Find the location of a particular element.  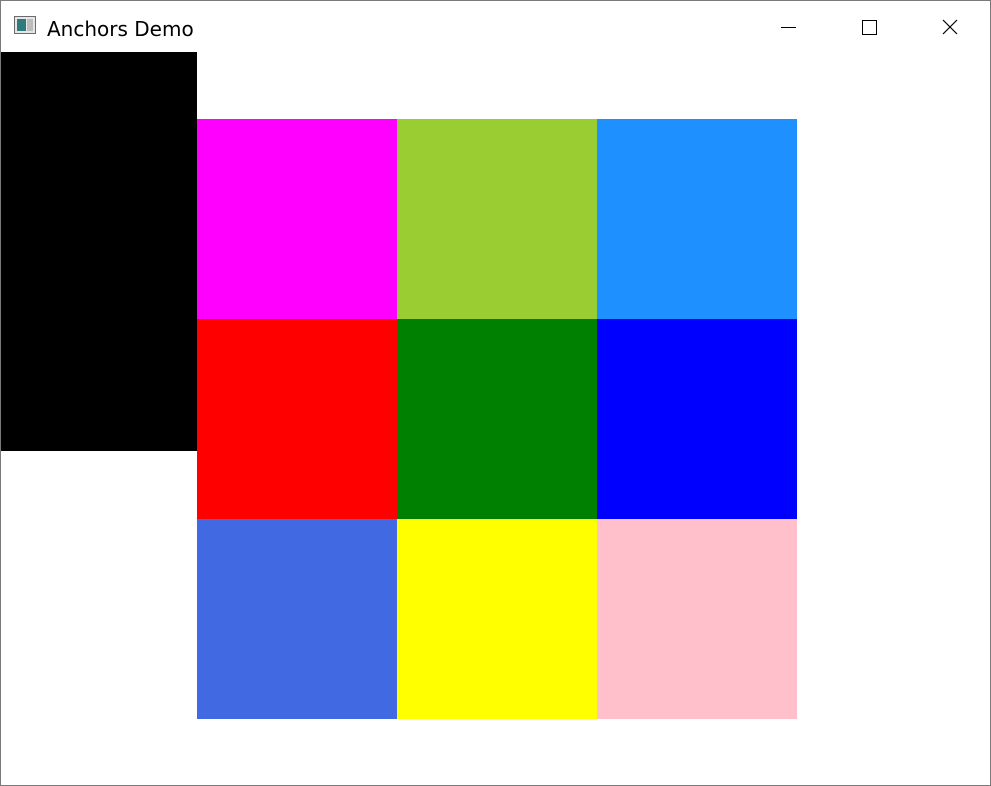

cell-pink is located at coordinates (697, 619).